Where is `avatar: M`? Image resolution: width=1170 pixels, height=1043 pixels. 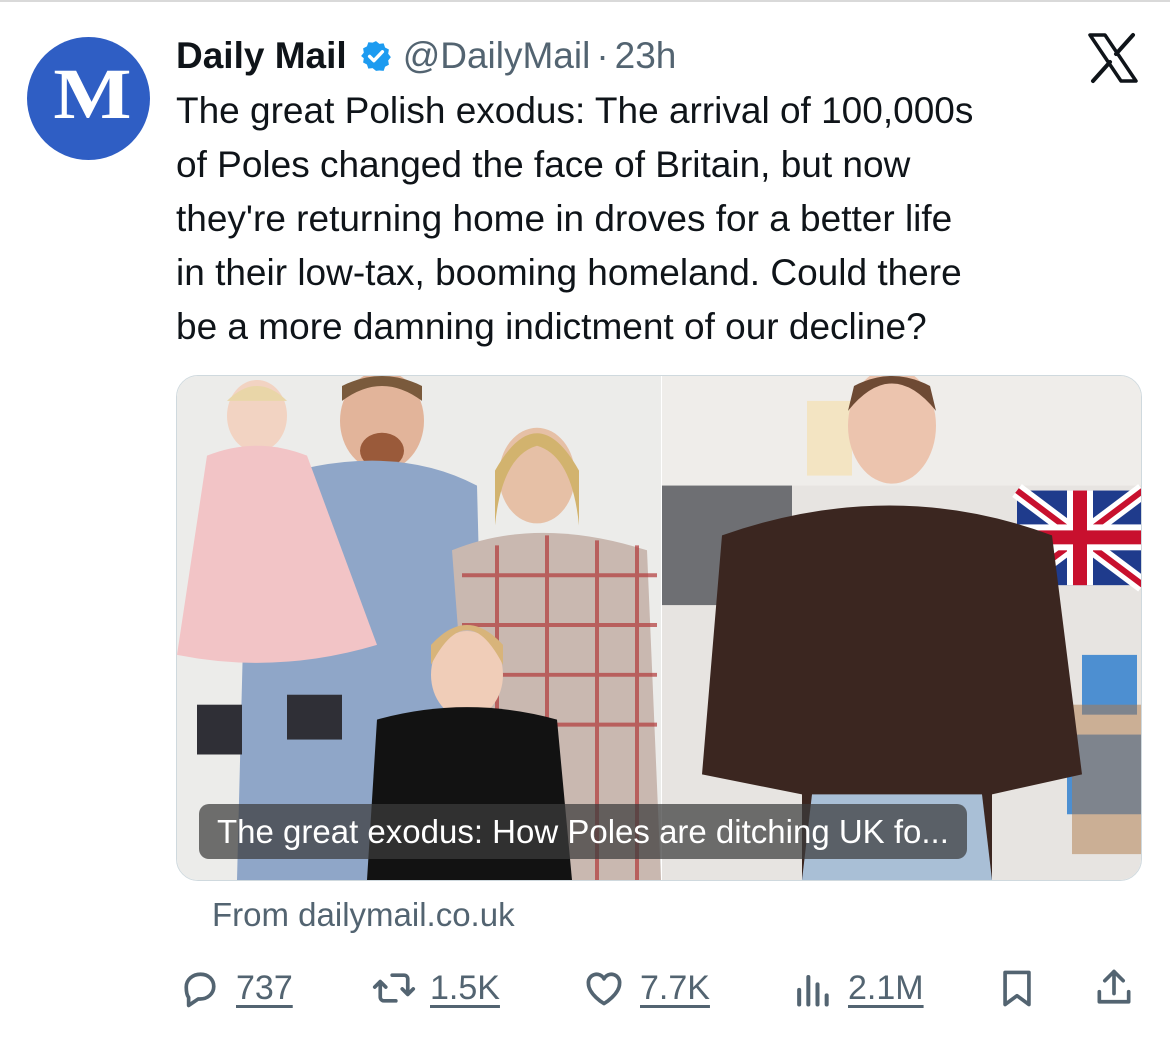 avatar: M is located at coordinates (88, 98).